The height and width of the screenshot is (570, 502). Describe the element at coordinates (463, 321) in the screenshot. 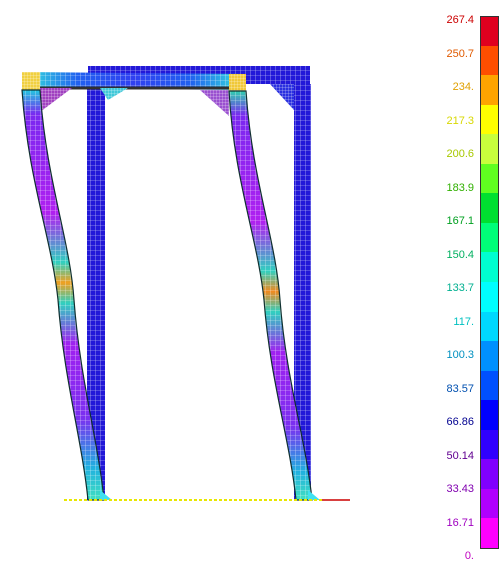

I see `legend-label: 117.` at that location.